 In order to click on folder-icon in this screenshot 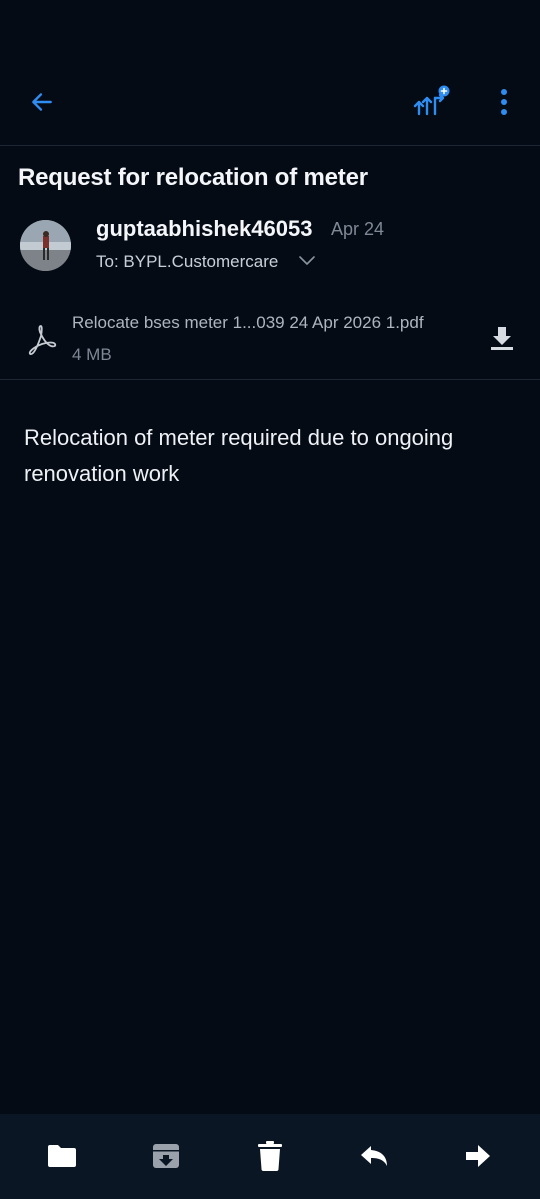, I will do `click(62, 1156)`.